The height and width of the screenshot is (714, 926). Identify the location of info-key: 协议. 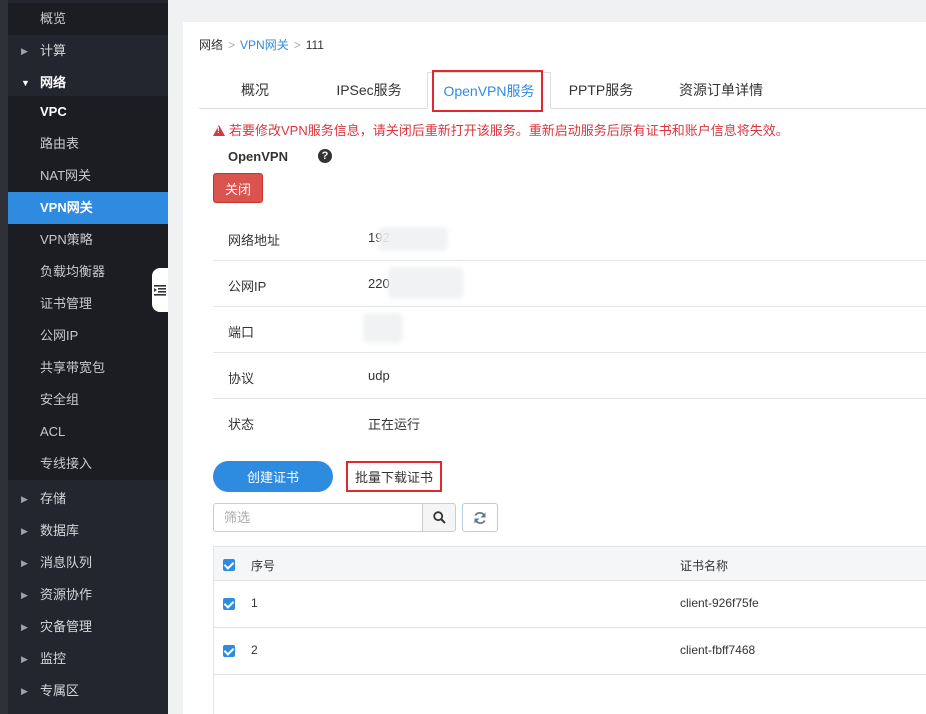
(241, 378).